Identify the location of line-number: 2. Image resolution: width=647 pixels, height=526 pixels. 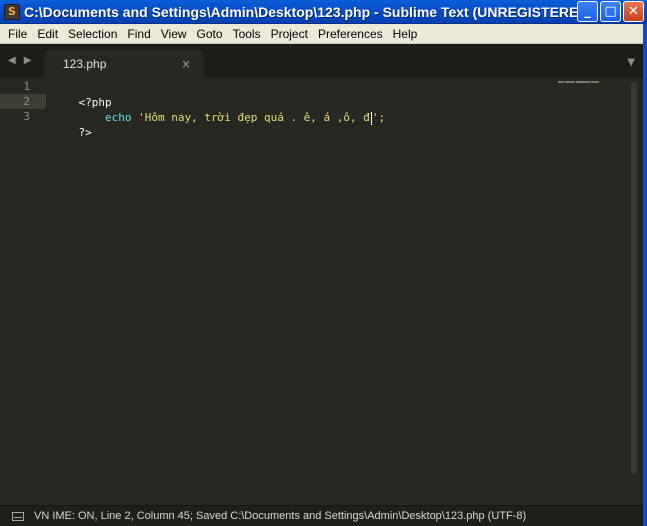
(26, 101).